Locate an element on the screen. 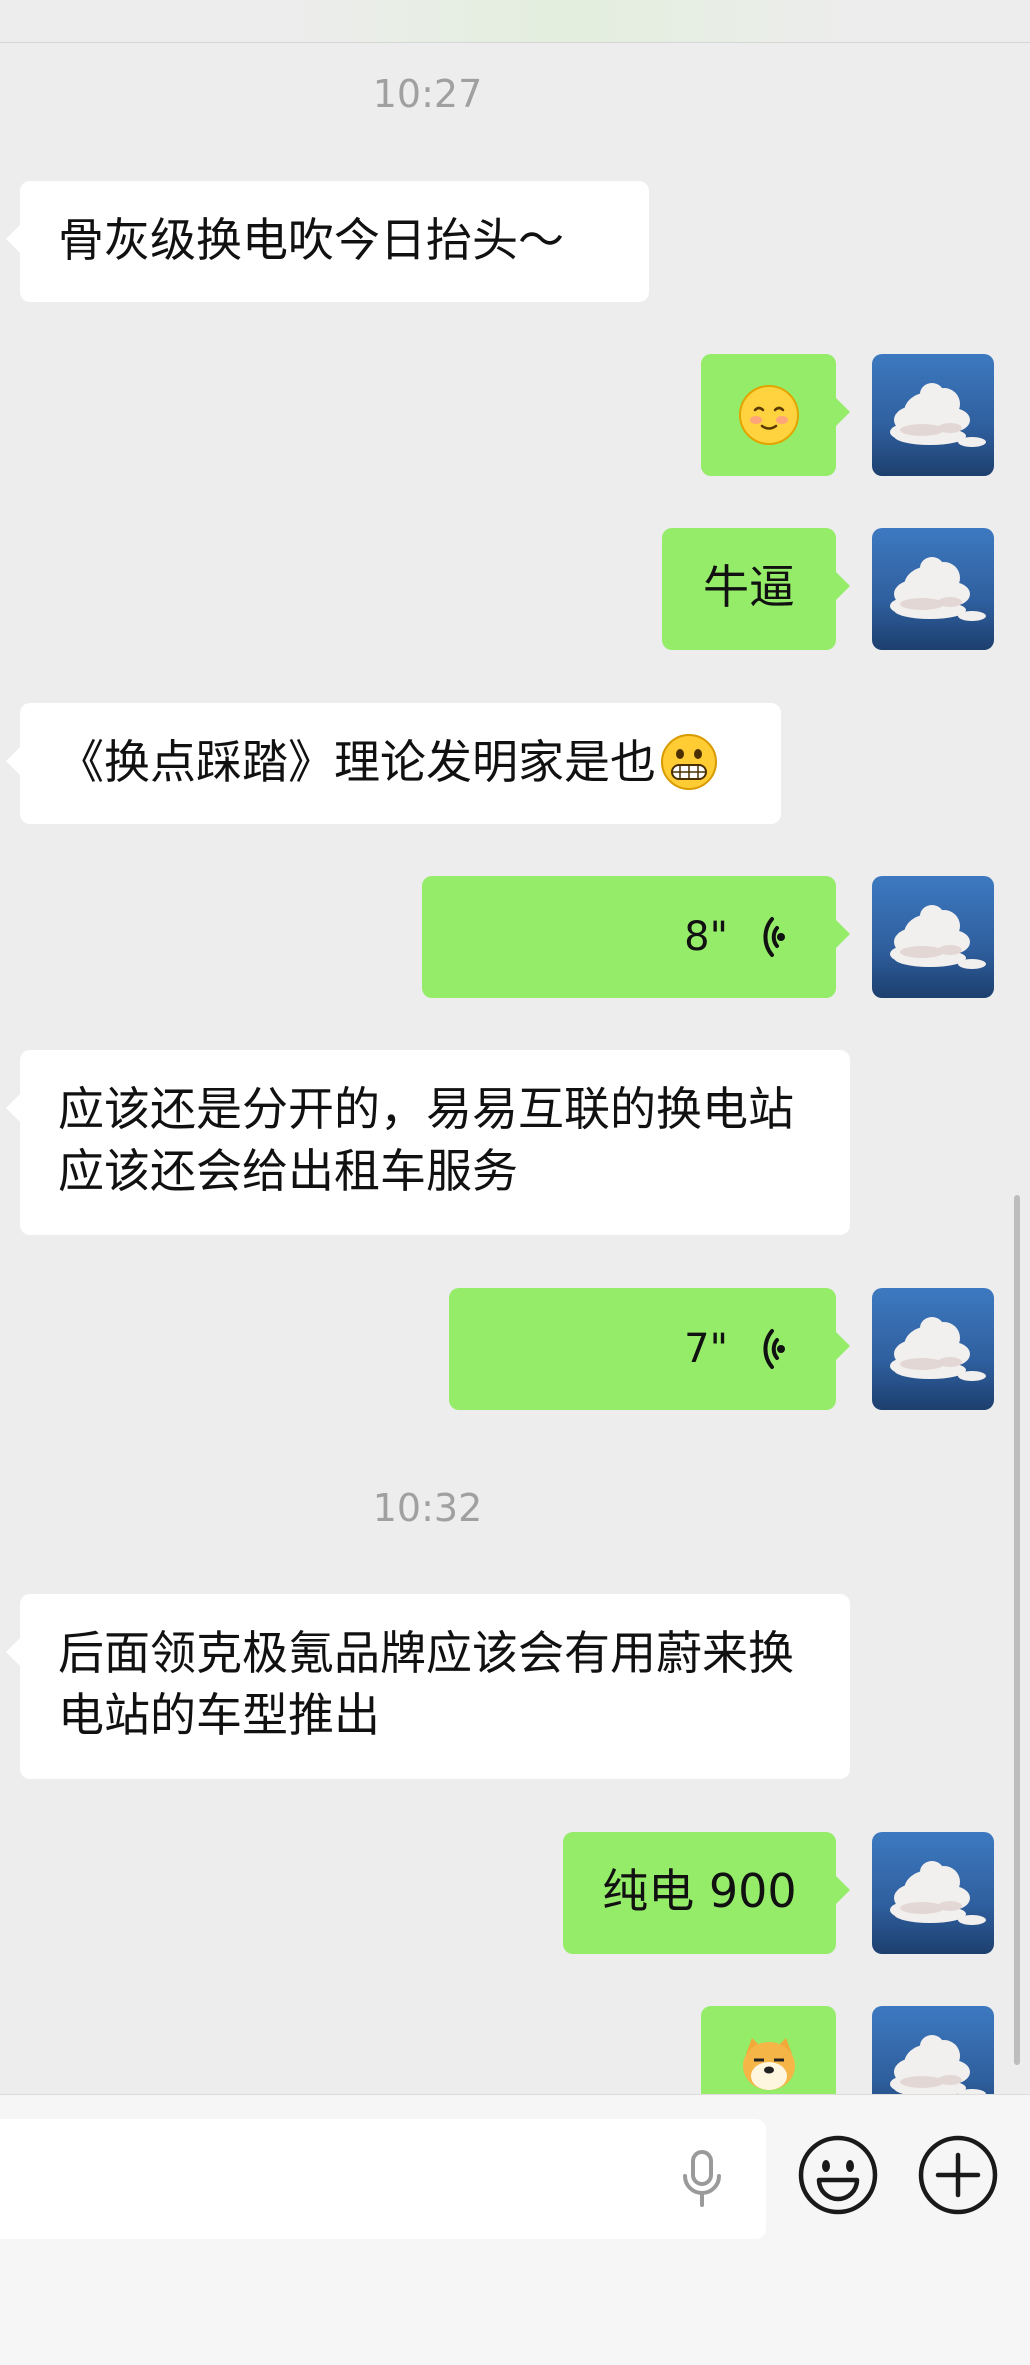 This screenshot has height=2365, width=1030. incoming-message-bubble: 《换点踩踏》理论发明家是也 is located at coordinates (393, 763).